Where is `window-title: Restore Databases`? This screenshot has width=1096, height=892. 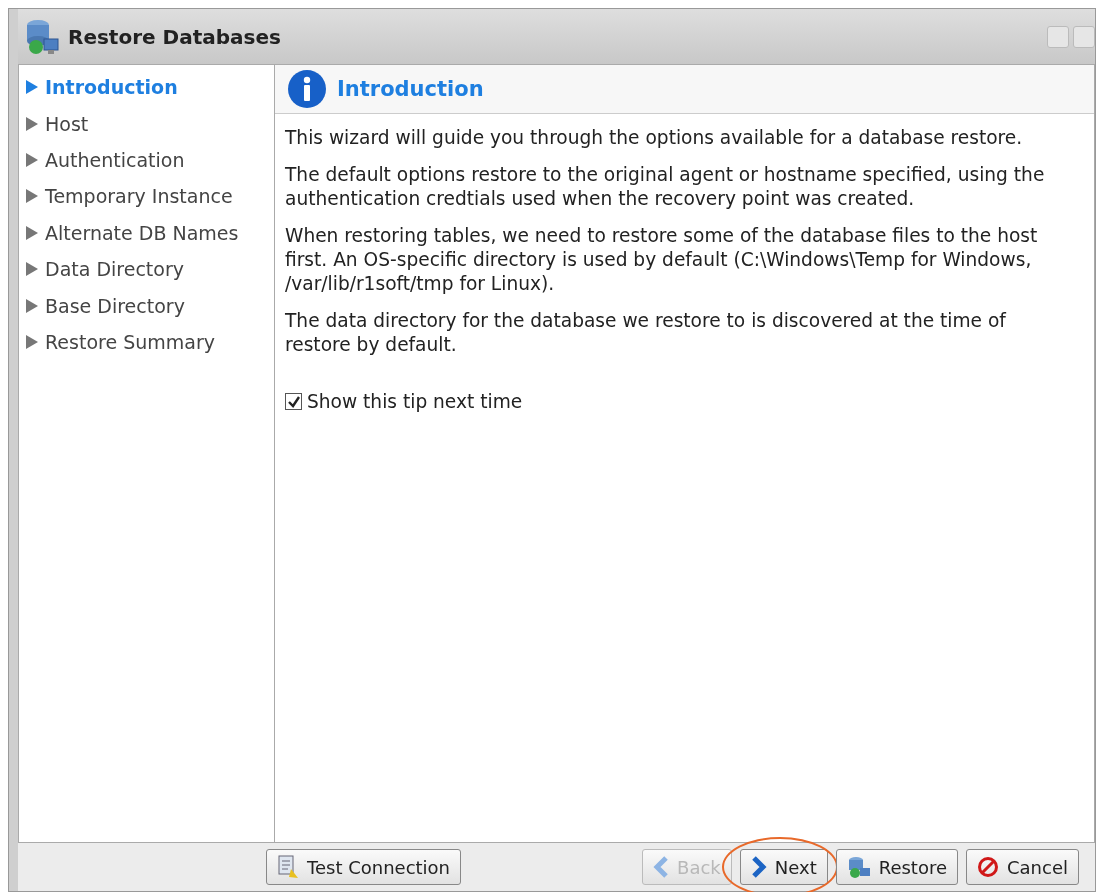
window-title: Restore Databases is located at coordinates (174, 36).